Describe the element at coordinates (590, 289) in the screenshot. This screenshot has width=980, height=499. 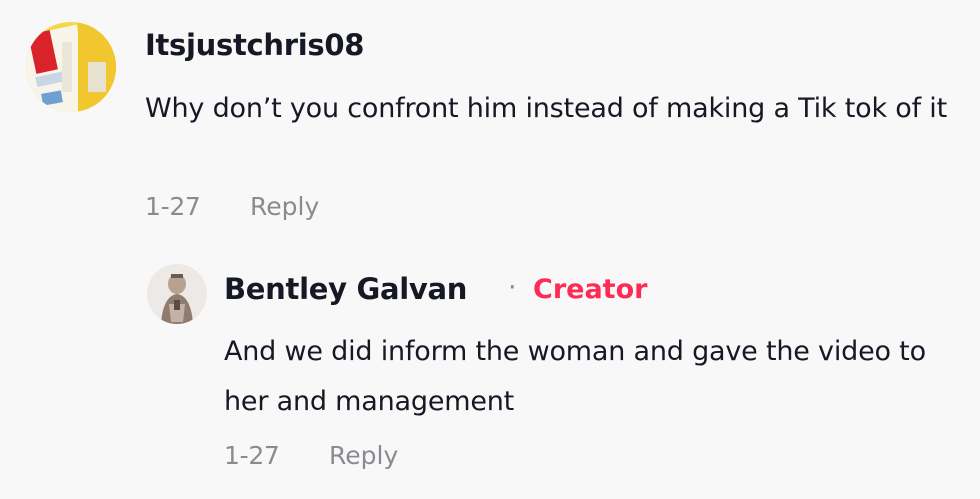
I see `creator-badge: Creator` at that location.